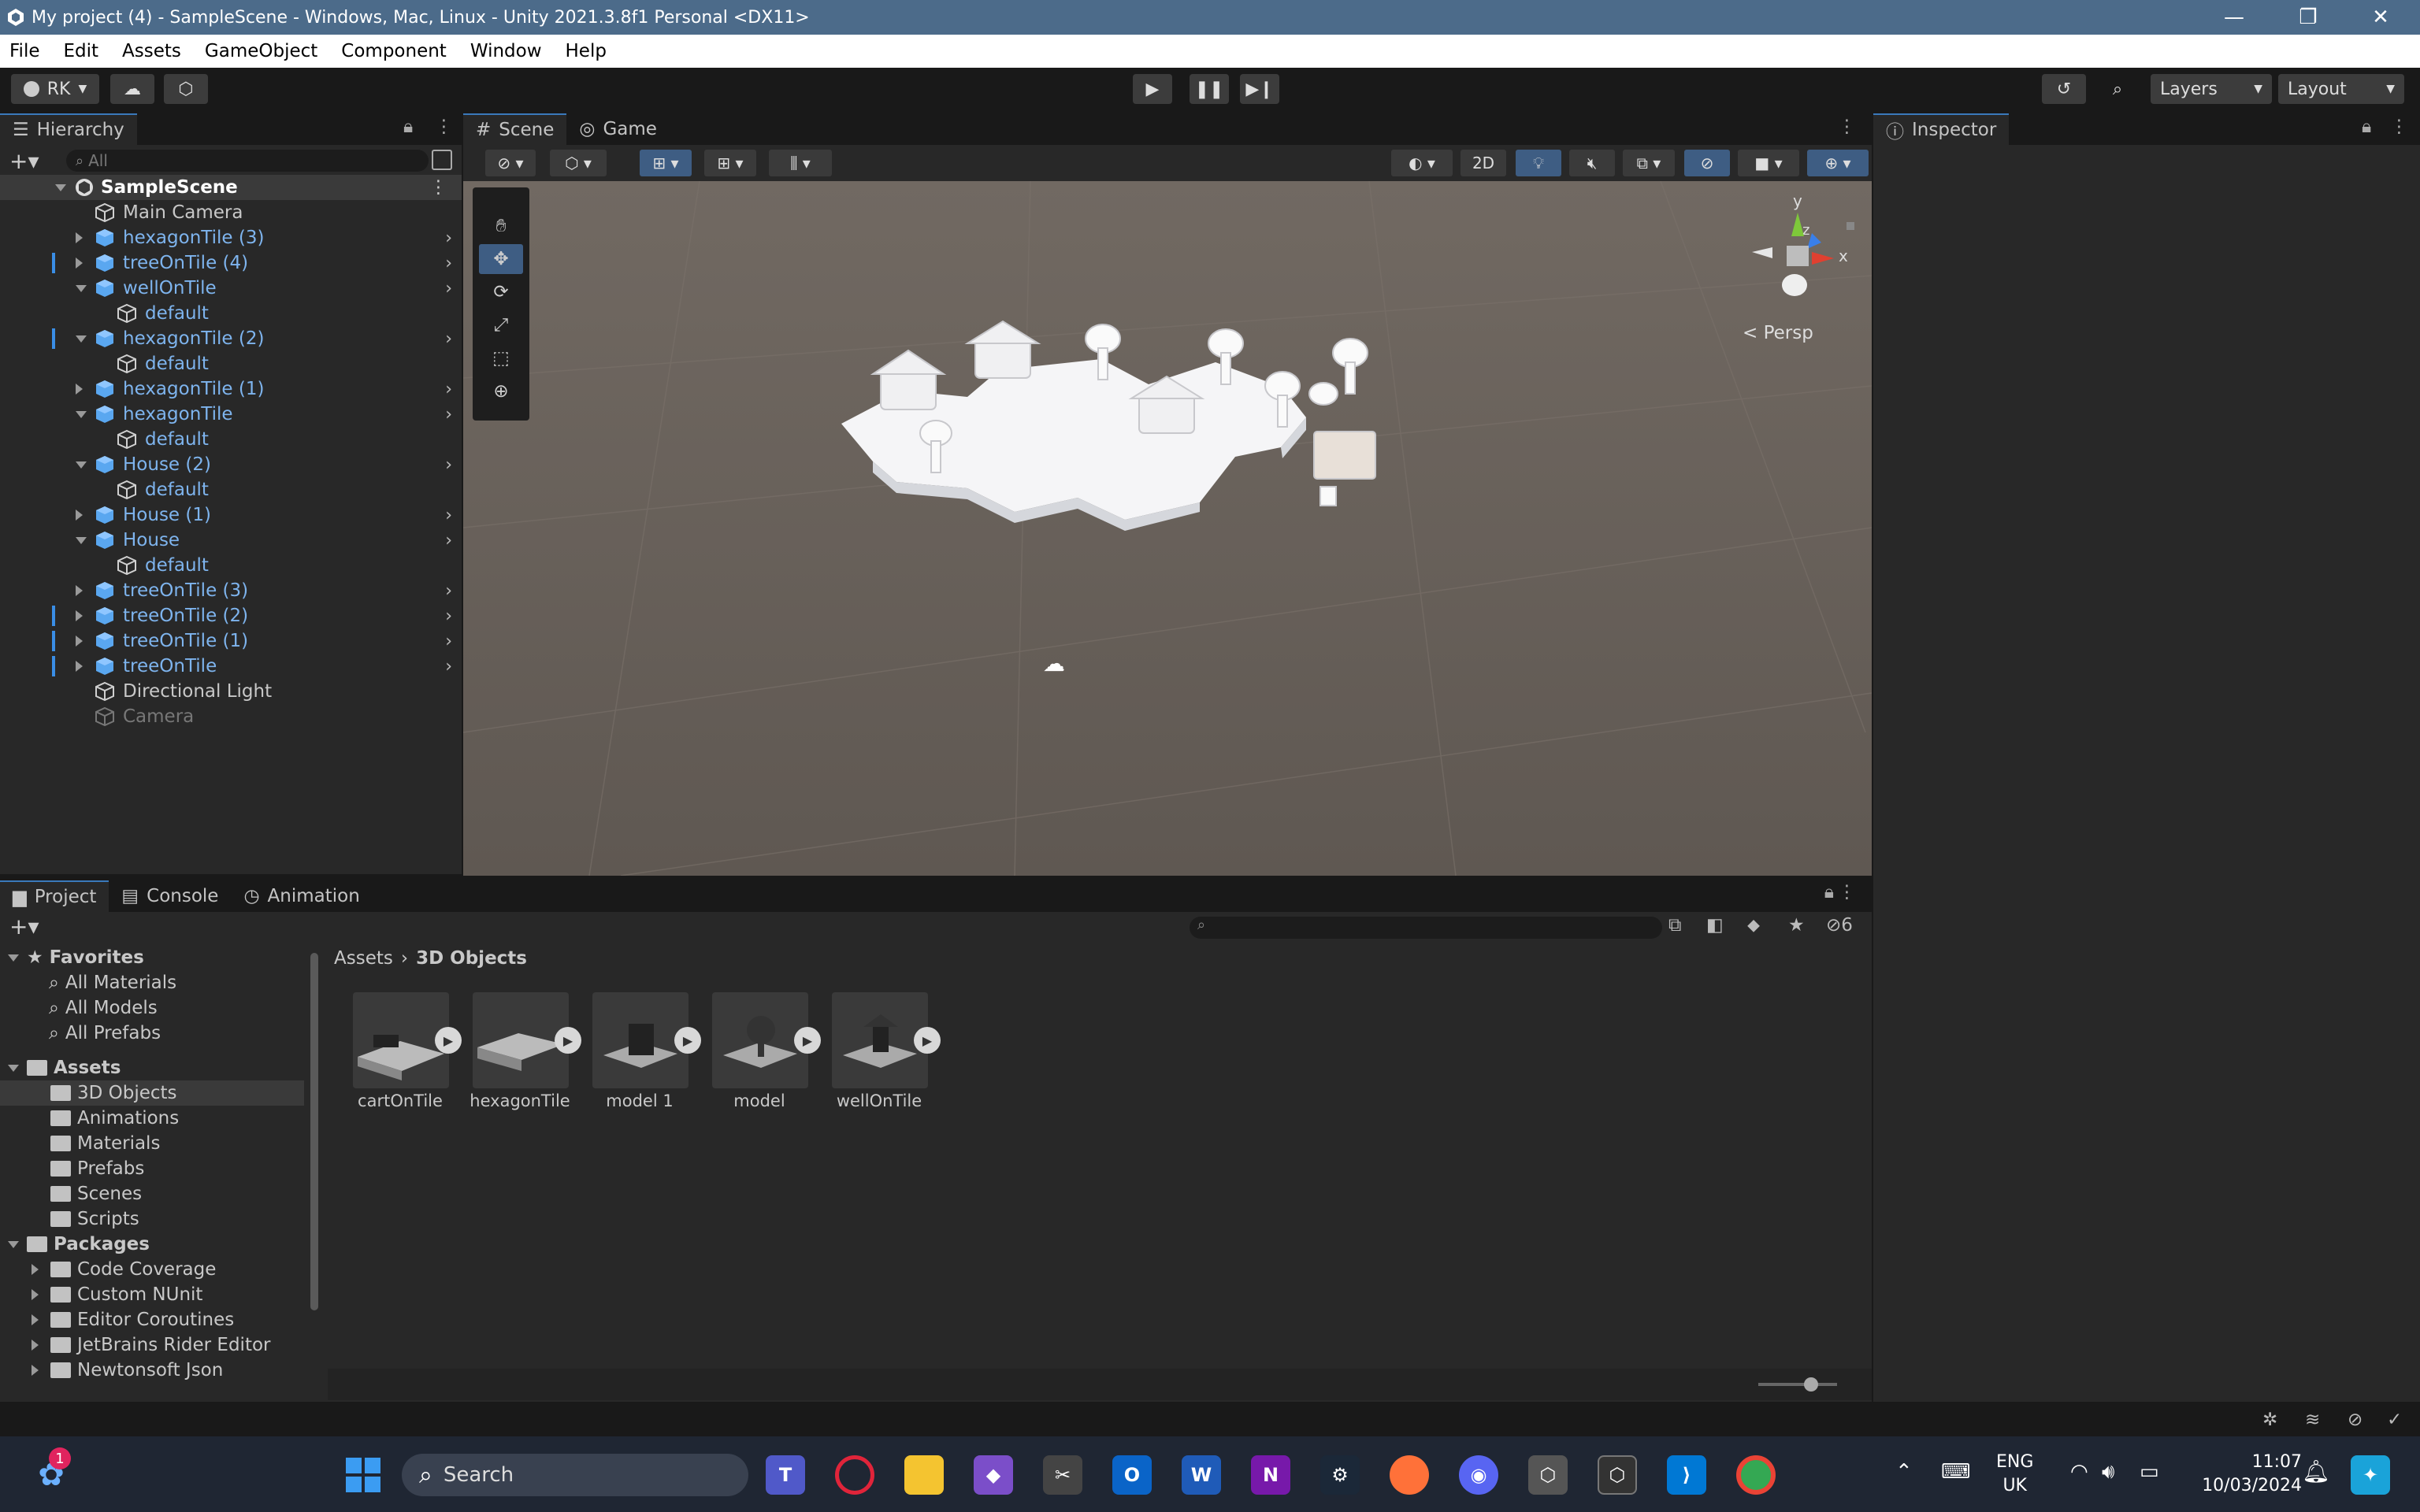 The image size is (2420, 1512). I want to click on snap-increment-dropdown: ⊞ ▾, so click(730, 163).